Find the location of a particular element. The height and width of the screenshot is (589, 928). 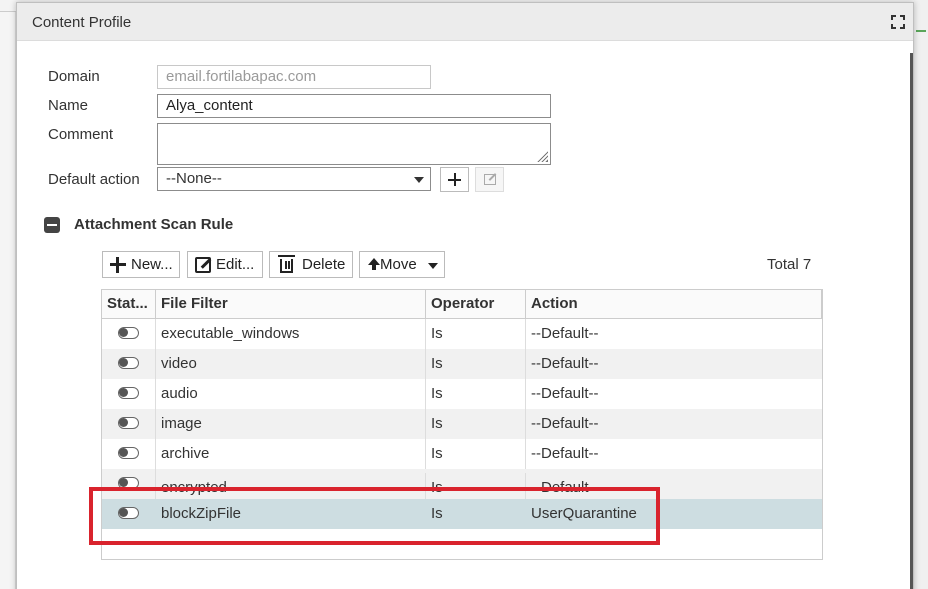

comment-field is located at coordinates (354, 144).